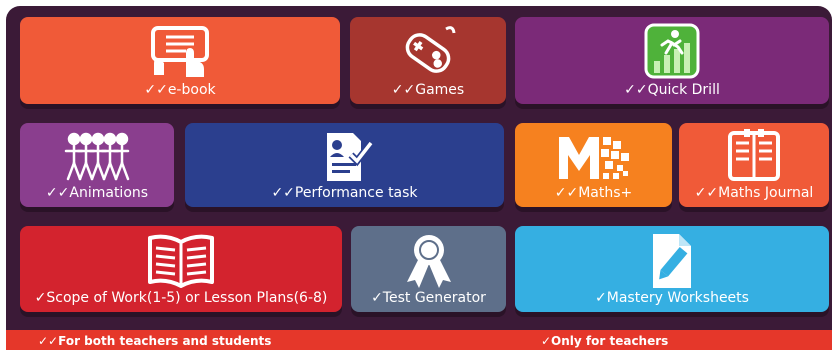 The height and width of the screenshot is (350, 838). What do you see at coordinates (672, 298) in the screenshot?
I see `tile-mastery-worksheets-label: ✓Mastery Worksheets` at bounding box center [672, 298].